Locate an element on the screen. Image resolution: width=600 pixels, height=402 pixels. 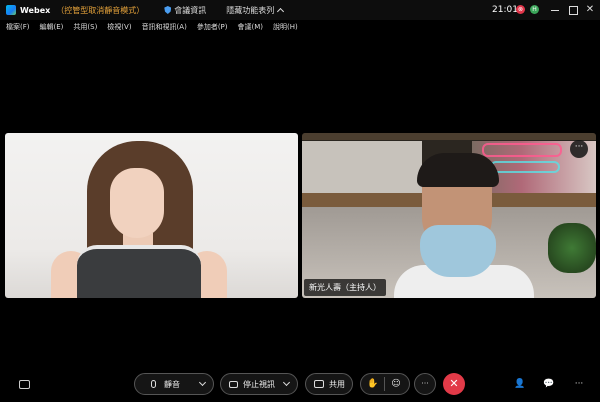
host-video-mask is located at coordinates (458, 251).